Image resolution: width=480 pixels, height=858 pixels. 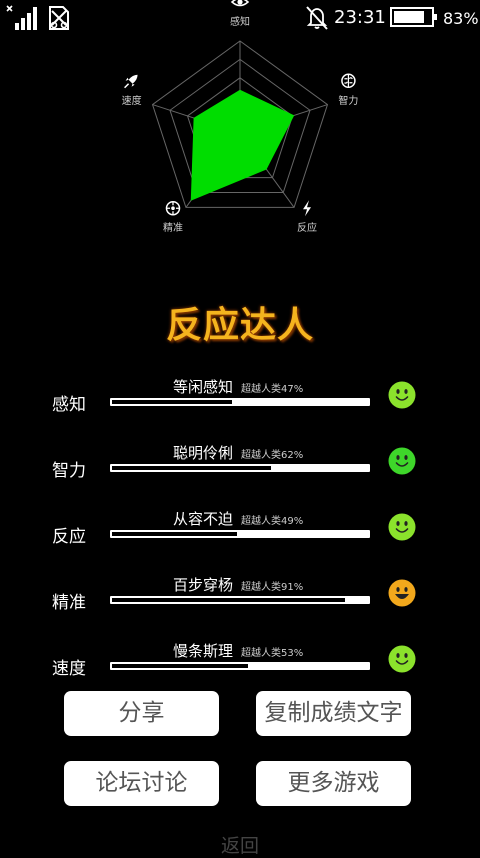 What do you see at coordinates (240, 14) in the screenshot?
I see `radar-axis-0: 感知` at bounding box center [240, 14].